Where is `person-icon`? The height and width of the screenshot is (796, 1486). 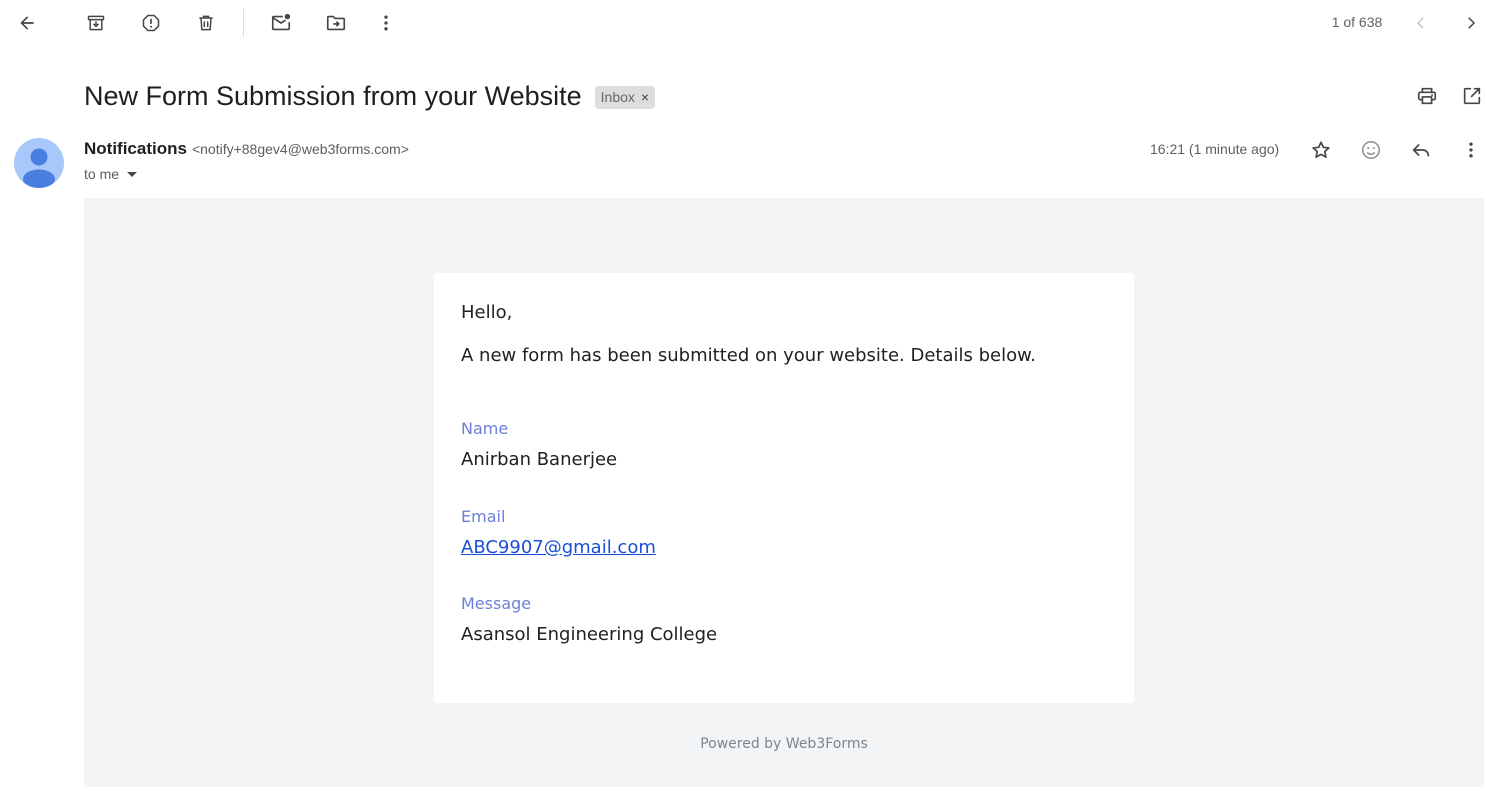 person-icon is located at coordinates (39, 168).